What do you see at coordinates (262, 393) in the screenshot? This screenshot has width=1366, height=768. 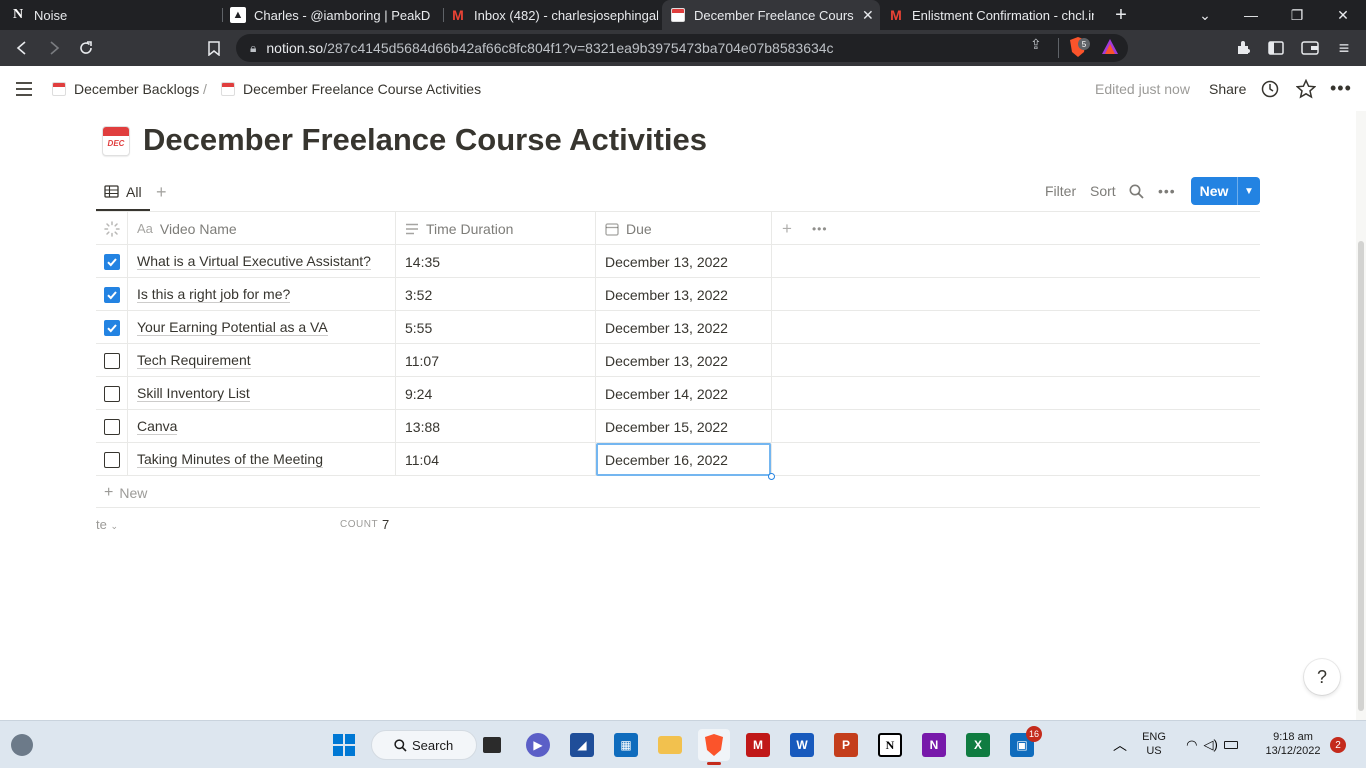 I see `video-name-cell: Skill Inventory List` at bounding box center [262, 393].